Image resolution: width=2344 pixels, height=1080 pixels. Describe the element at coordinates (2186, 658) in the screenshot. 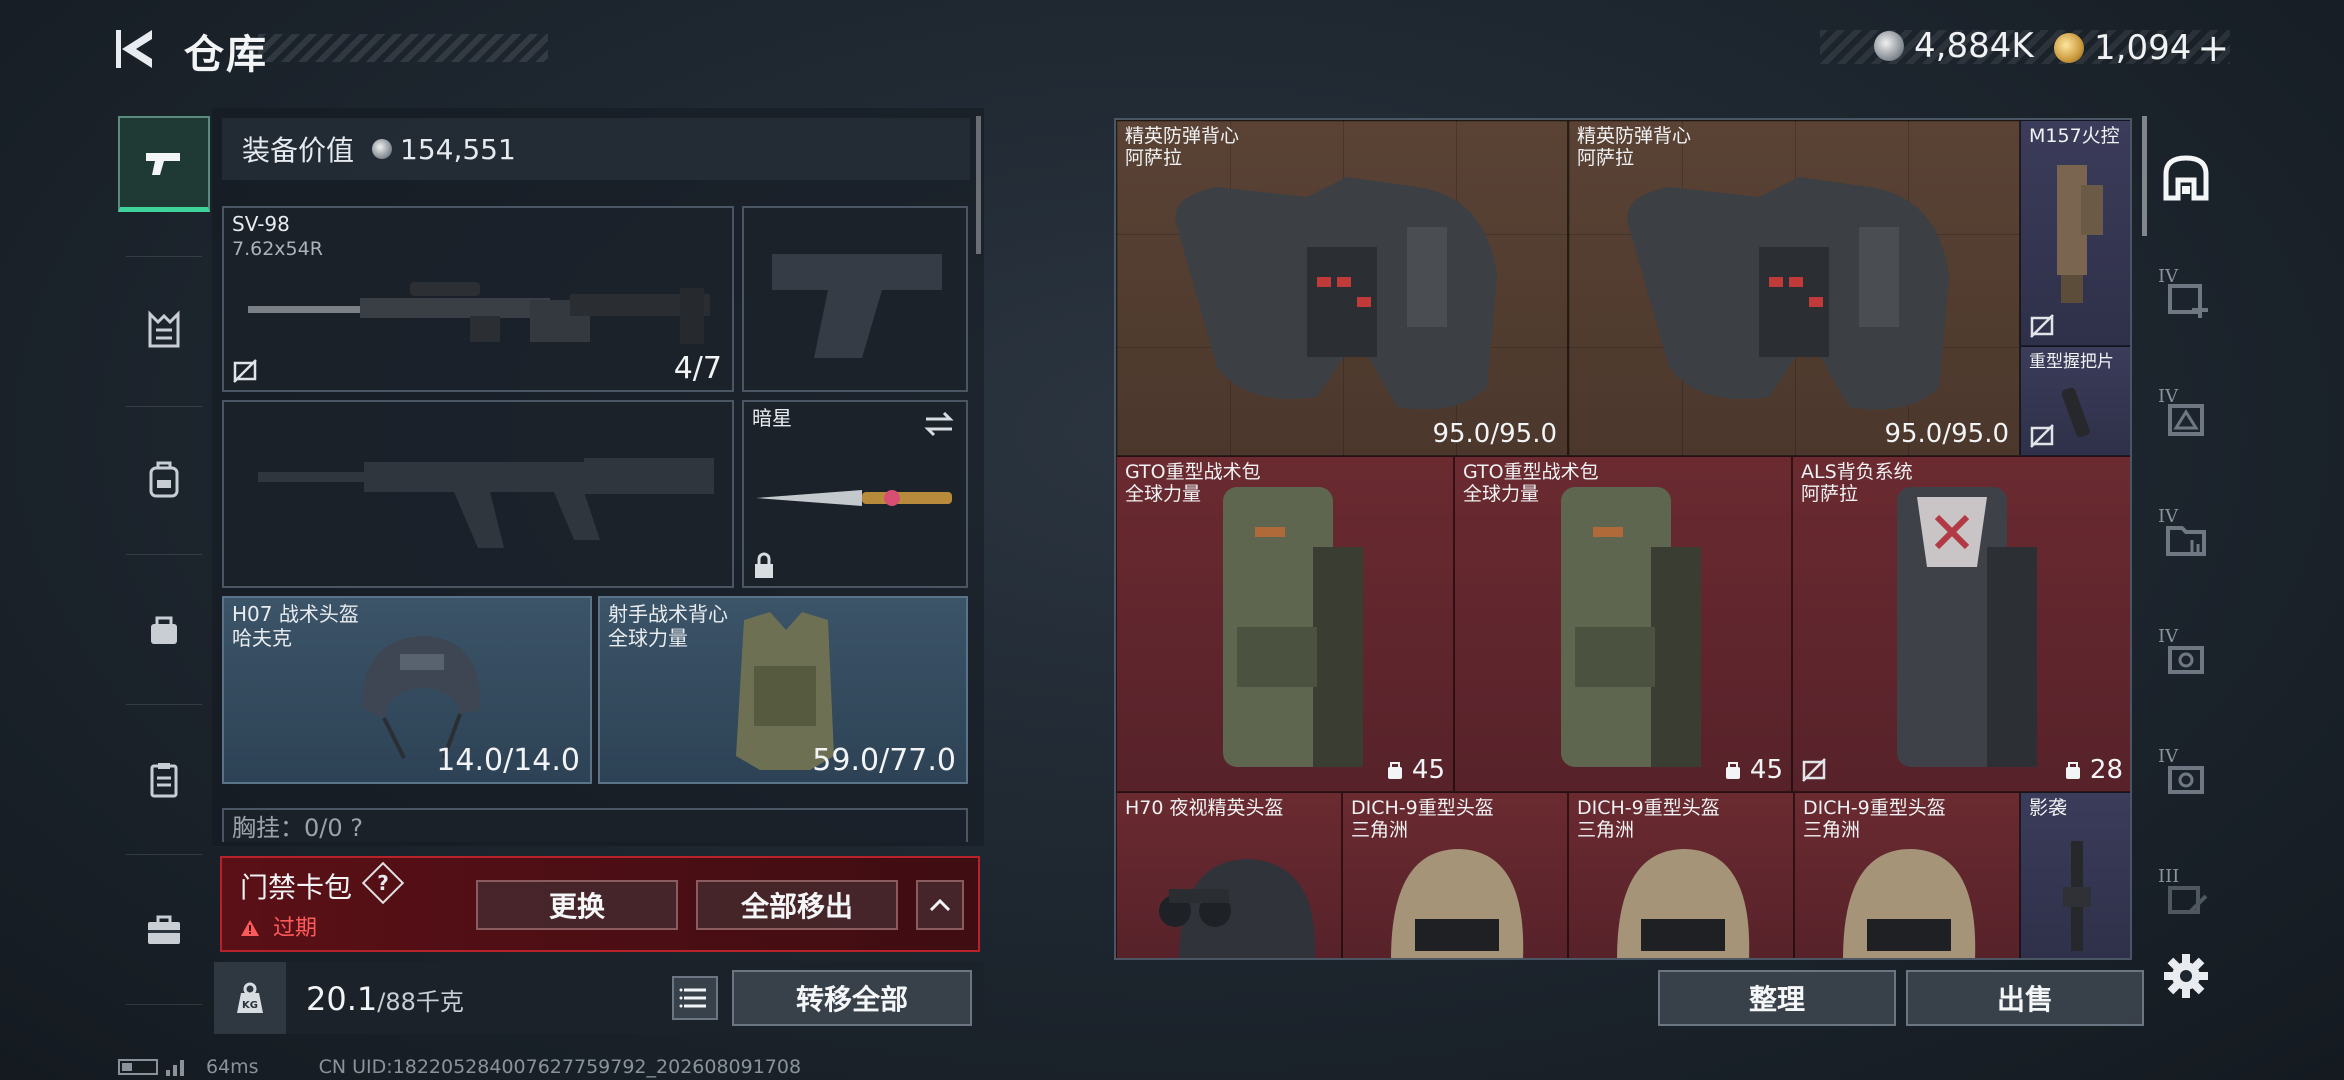

I see `rail-item-storage-4: IV` at that location.